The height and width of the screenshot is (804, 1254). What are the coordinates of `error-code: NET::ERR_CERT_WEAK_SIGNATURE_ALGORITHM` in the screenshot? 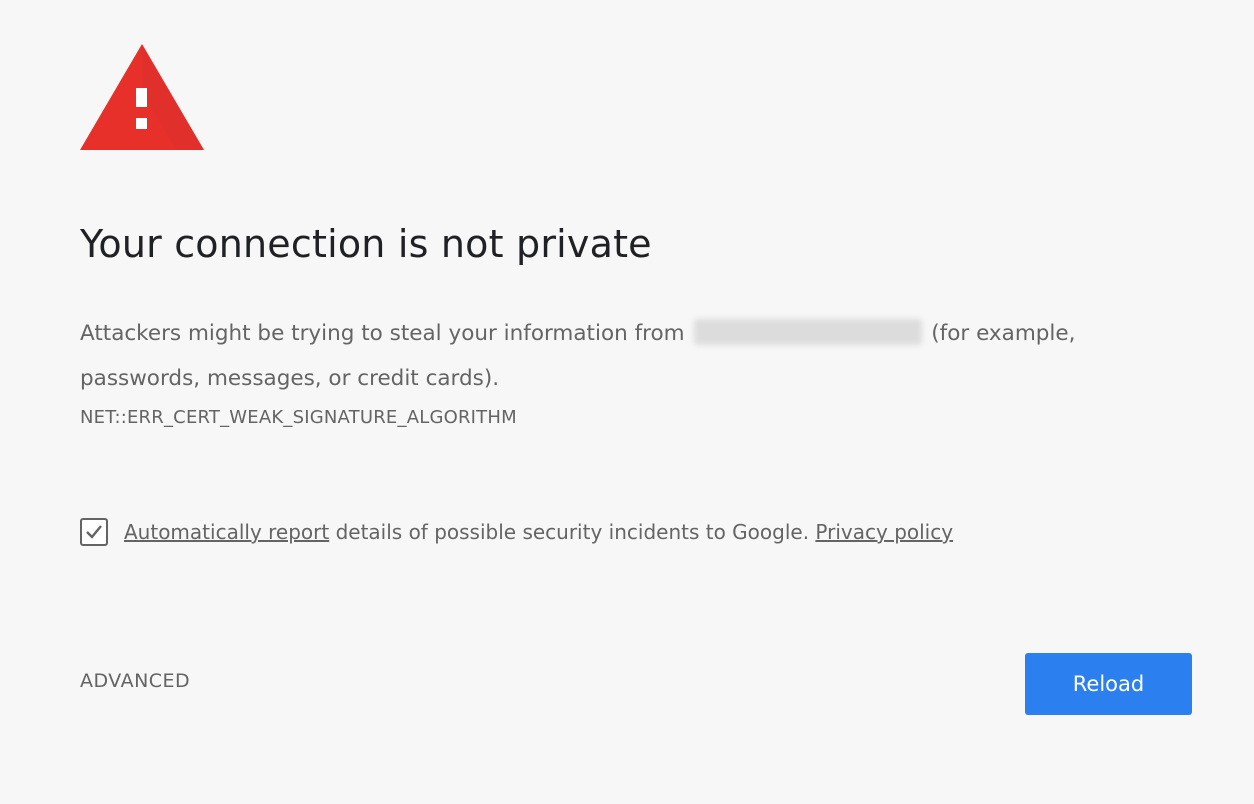 It's located at (298, 417).